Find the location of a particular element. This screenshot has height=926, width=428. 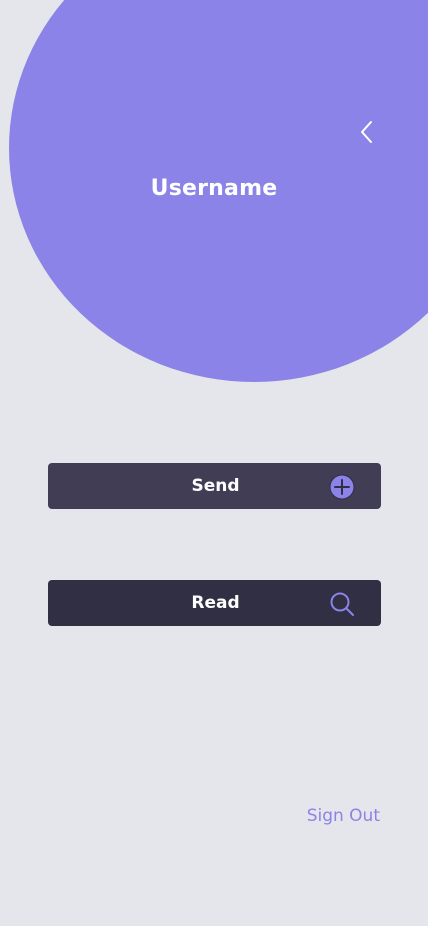

read-button: Read is located at coordinates (214, 603).